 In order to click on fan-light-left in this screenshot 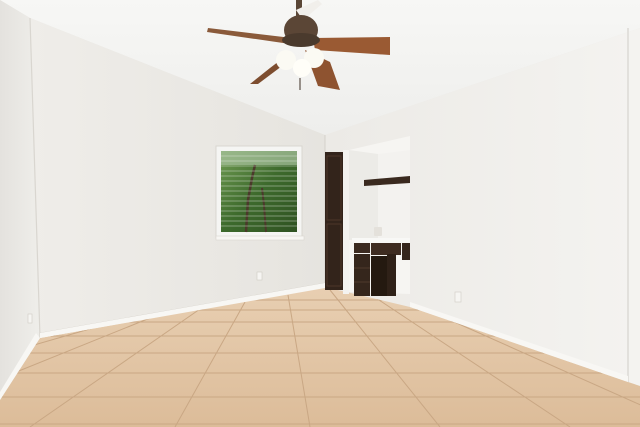, I will do `click(286, 60)`.